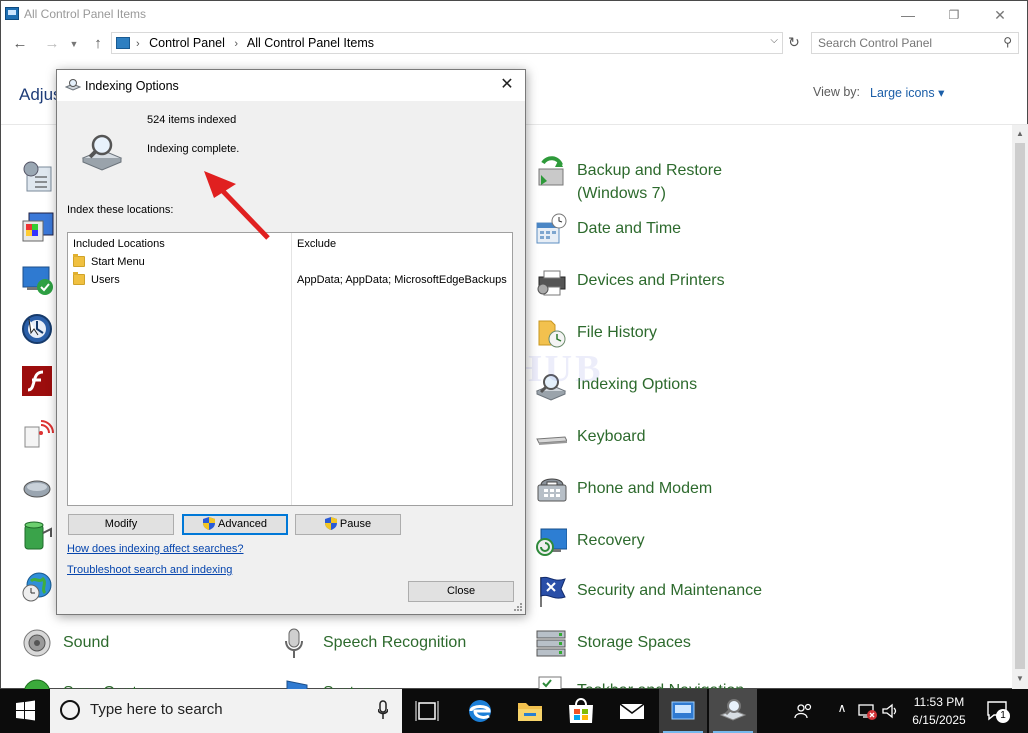  I want to click on cp-item-speech-recognition: Speech Recognition, so click(396, 648).